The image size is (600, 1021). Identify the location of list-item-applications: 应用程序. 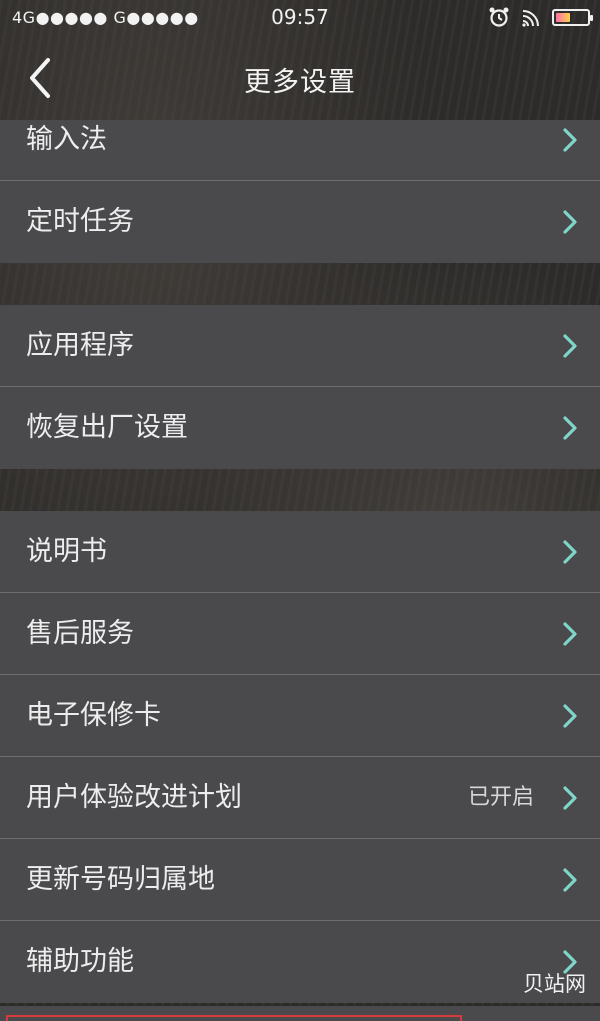
(300, 346).